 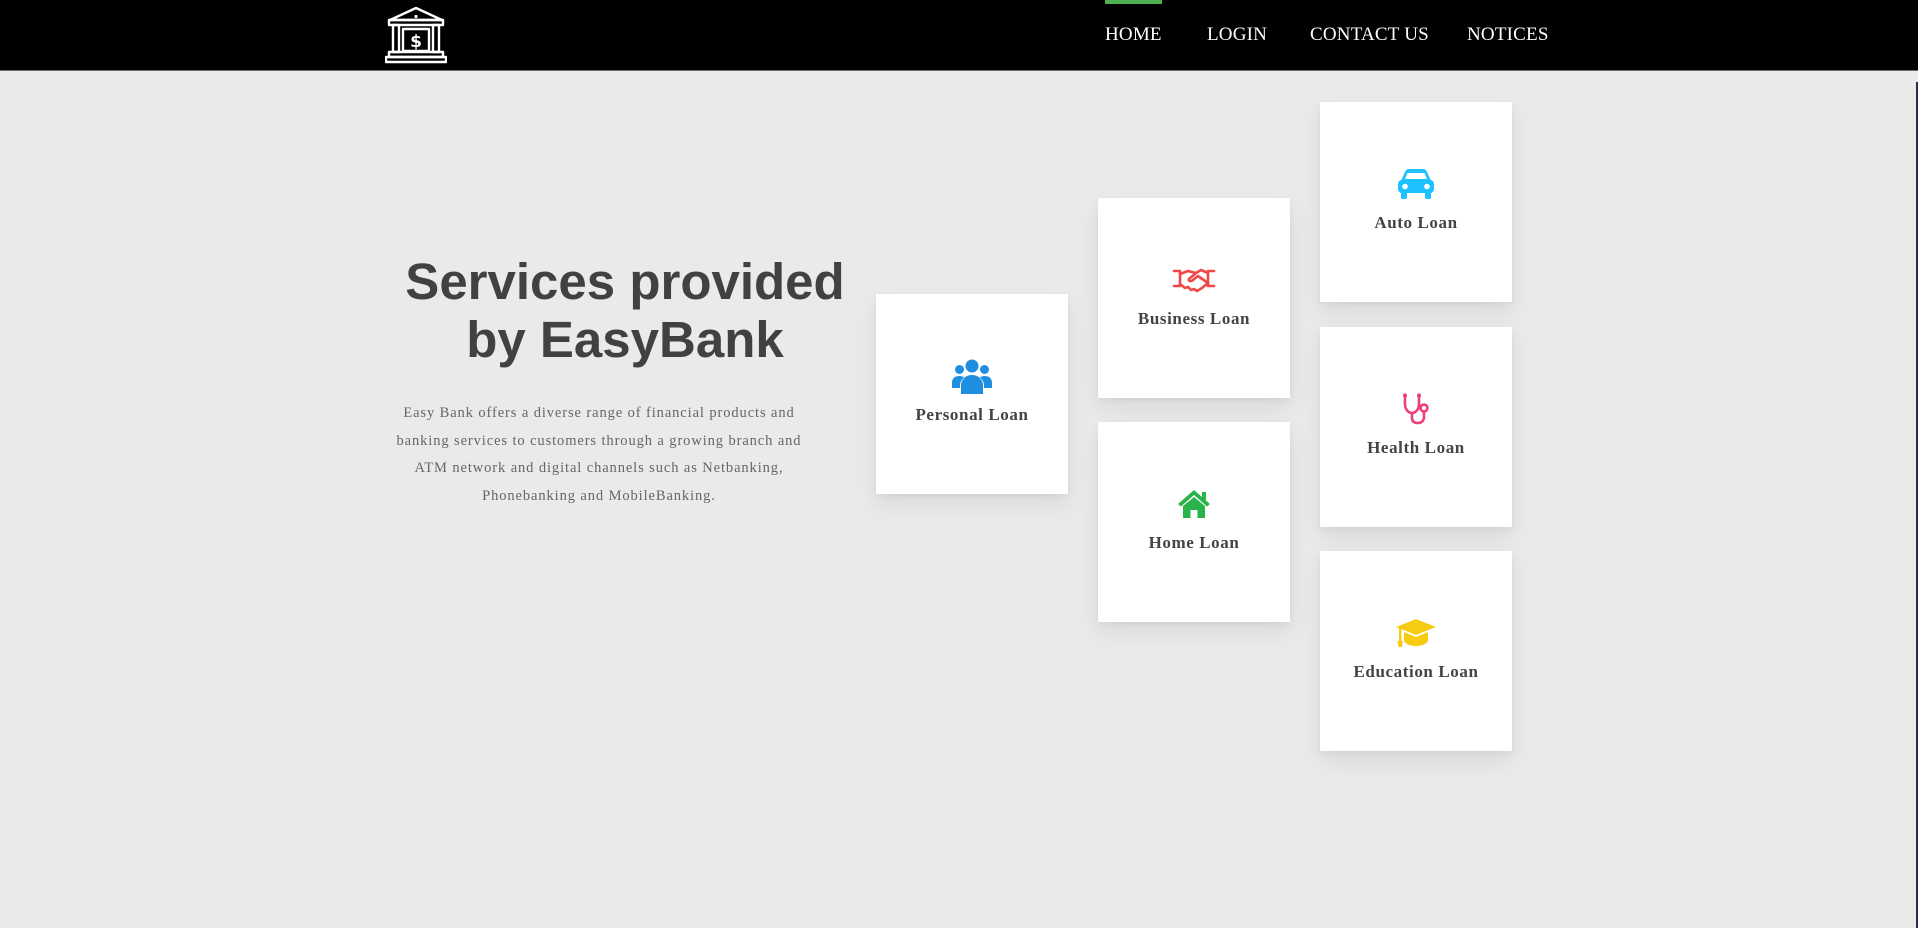 What do you see at coordinates (625, 310) in the screenshot?
I see `page-title: Services provided by EasyBank` at bounding box center [625, 310].